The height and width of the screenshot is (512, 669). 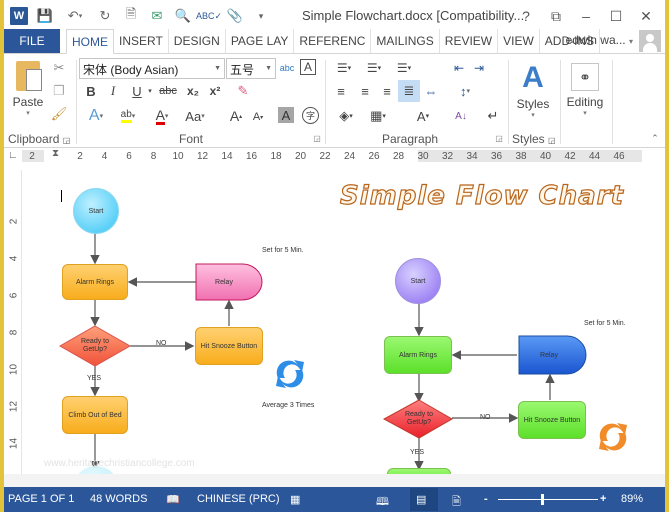 What do you see at coordinates (236, 116) in the screenshot?
I see `grow-font-button: A ▴` at bounding box center [236, 116].